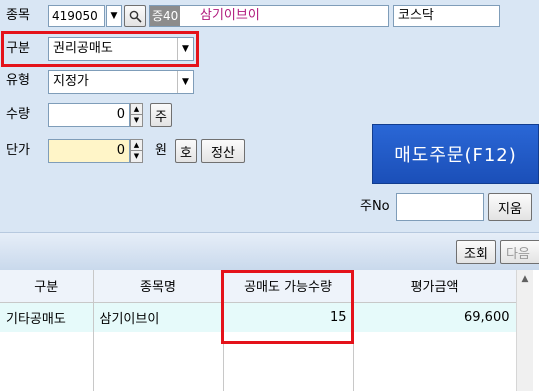 This screenshot has width=539, height=391. Describe the element at coordinates (519, 252) in the screenshot. I see `next-button: 다음` at that location.